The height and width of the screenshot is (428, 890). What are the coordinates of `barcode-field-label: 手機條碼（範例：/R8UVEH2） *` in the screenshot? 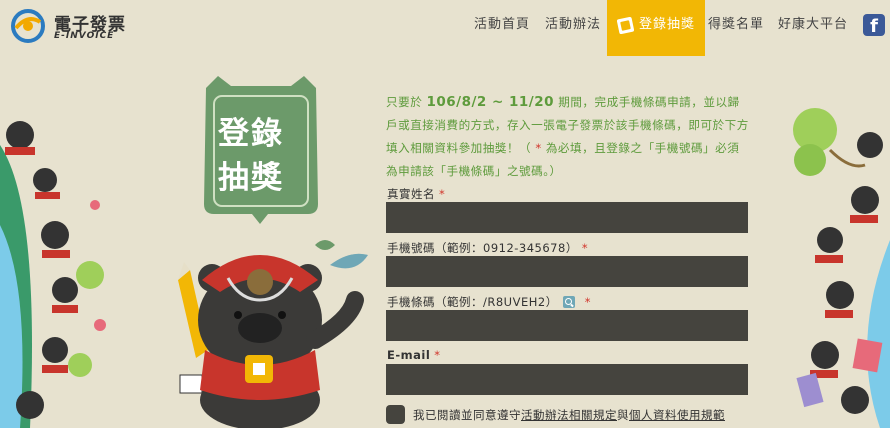 It's located at (489, 302).